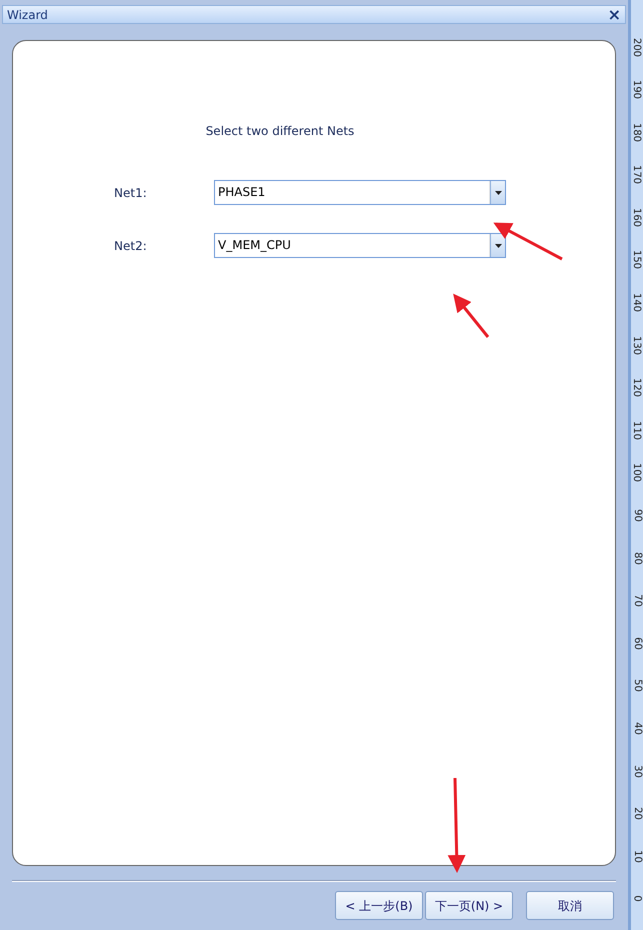  What do you see at coordinates (570, 905) in the screenshot?
I see `wizard-button: 取消` at bounding box center [570, 905].